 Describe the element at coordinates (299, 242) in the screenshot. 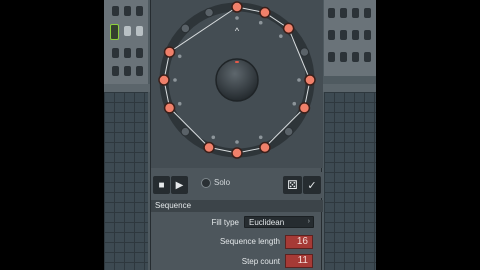

I see `sequence-length-field: 16` at that location.